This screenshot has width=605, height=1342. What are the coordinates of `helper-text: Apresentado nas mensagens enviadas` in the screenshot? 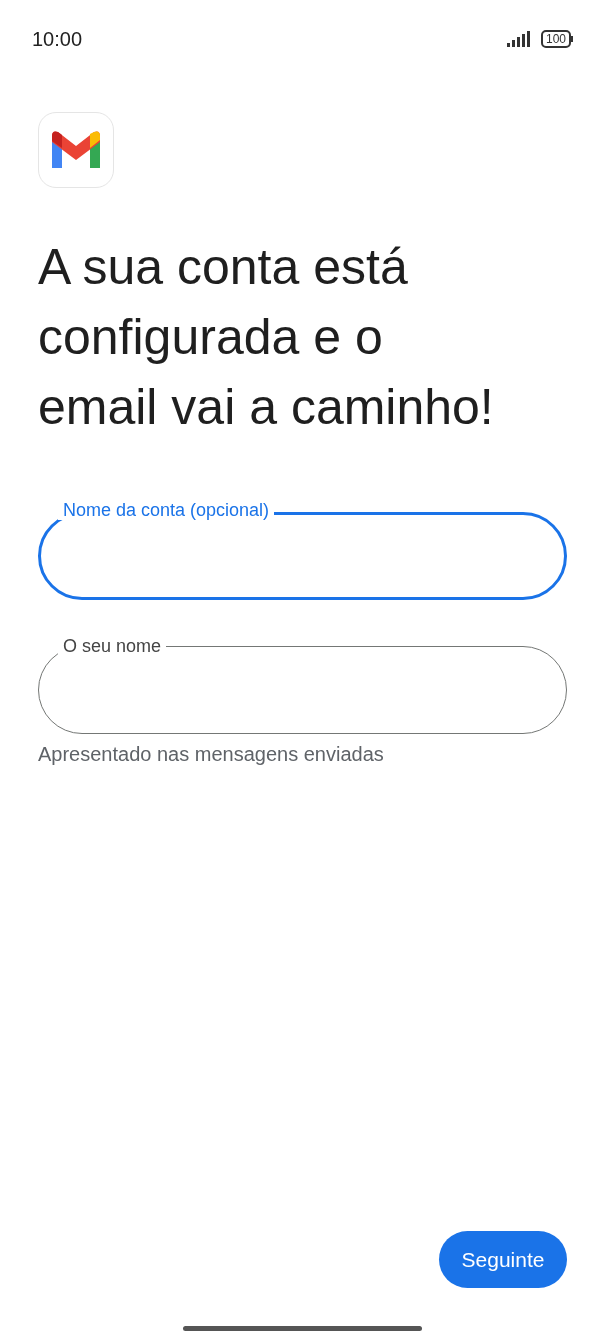 It's located at (211, 754).